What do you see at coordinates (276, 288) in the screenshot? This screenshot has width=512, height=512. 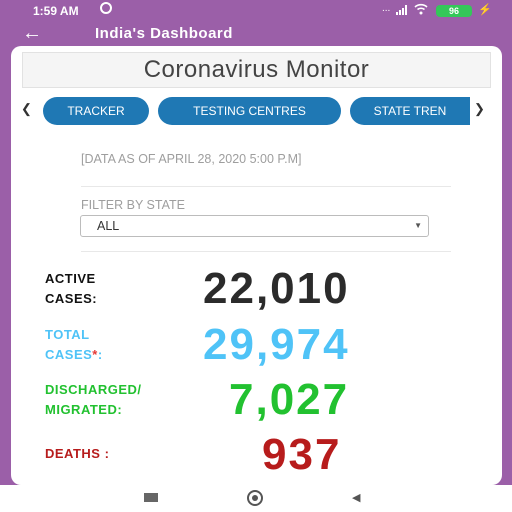 I see `active-cases-value: 22,010` at bounding box center [276, 288].